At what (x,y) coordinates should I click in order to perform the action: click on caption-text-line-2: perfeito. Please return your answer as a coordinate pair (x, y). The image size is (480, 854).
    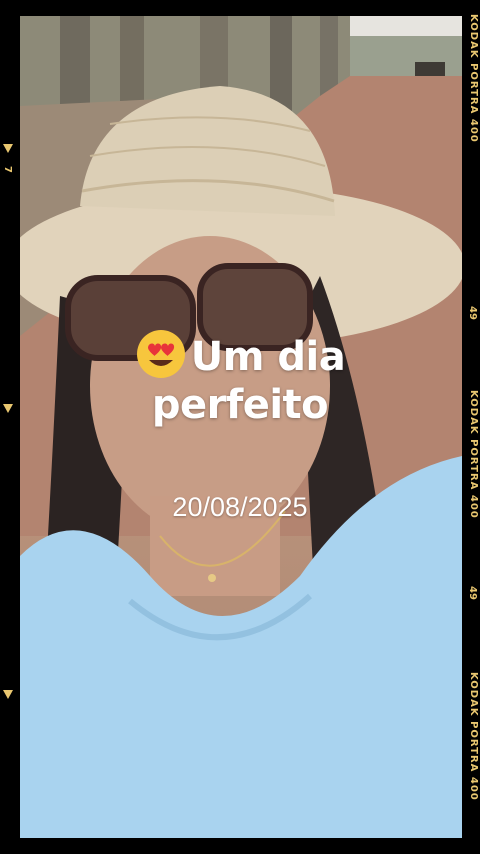
    Looking at the image, I should click on (240, 405).